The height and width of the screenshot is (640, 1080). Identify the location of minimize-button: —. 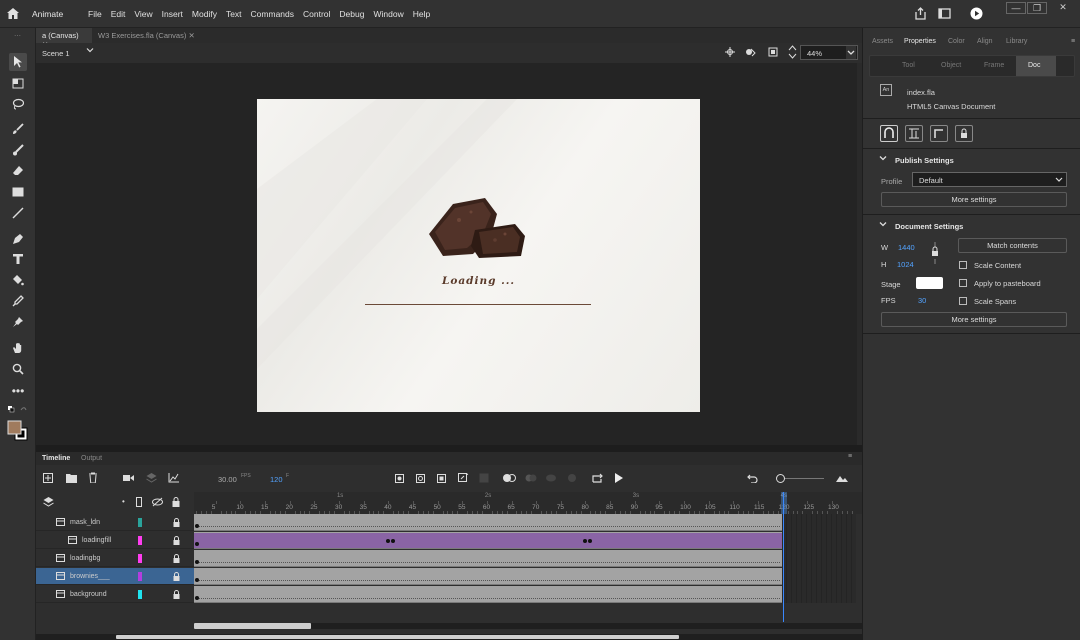
(1016, 8).